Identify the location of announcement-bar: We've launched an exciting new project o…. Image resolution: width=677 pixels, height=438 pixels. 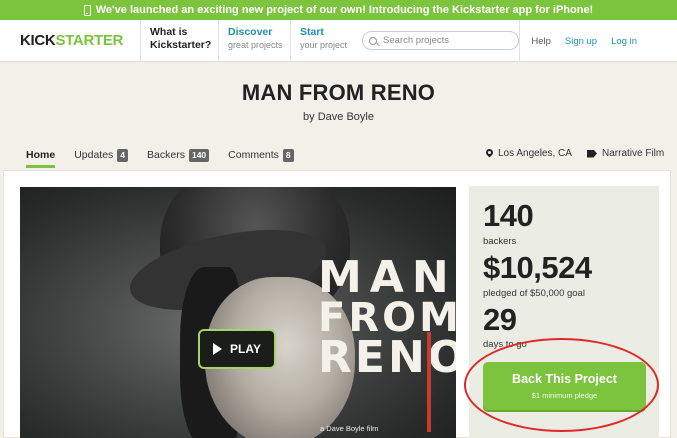
(338, 10).